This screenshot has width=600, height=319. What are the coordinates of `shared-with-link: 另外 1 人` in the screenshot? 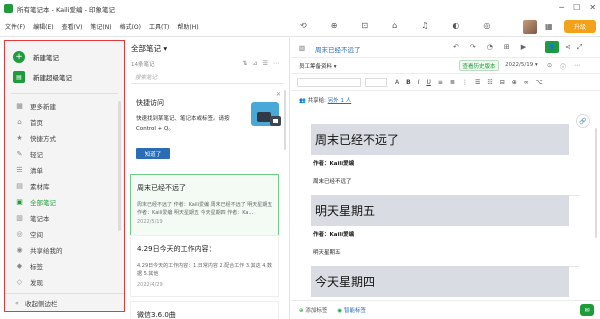 It's located at (340, 101).